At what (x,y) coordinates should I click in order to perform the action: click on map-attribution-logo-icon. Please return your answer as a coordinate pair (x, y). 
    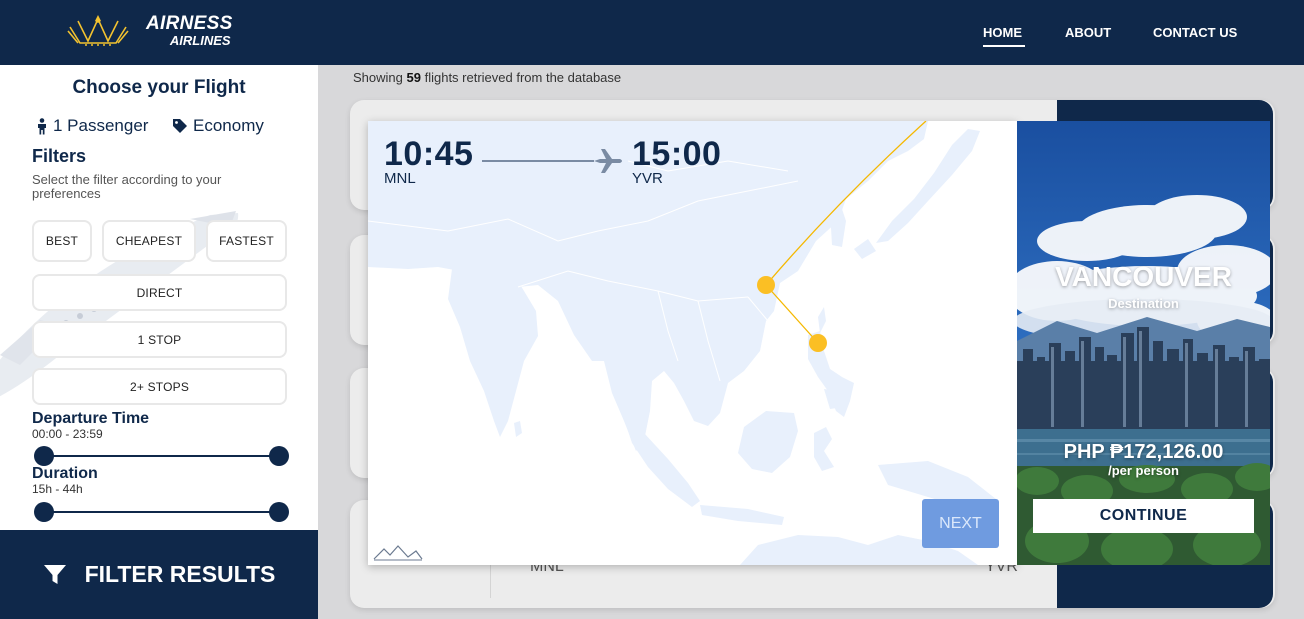
    Looking at the image, I should click on (398, 552).